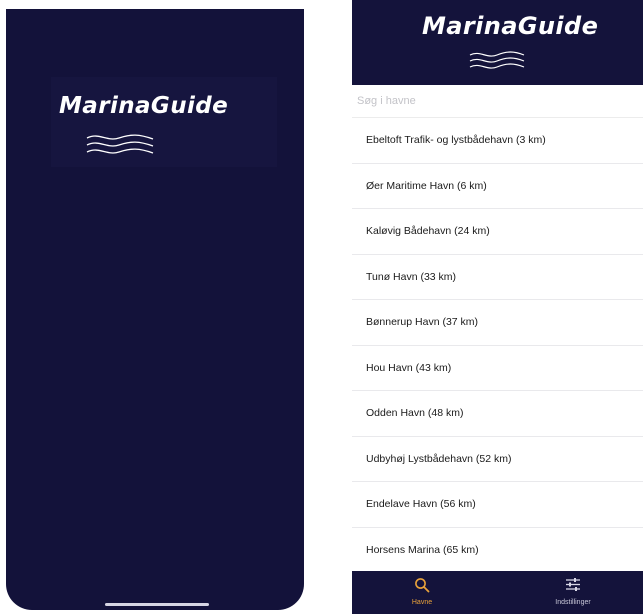  I want to click on list-item: Endelave Havn (56 km), so click(497, 505).